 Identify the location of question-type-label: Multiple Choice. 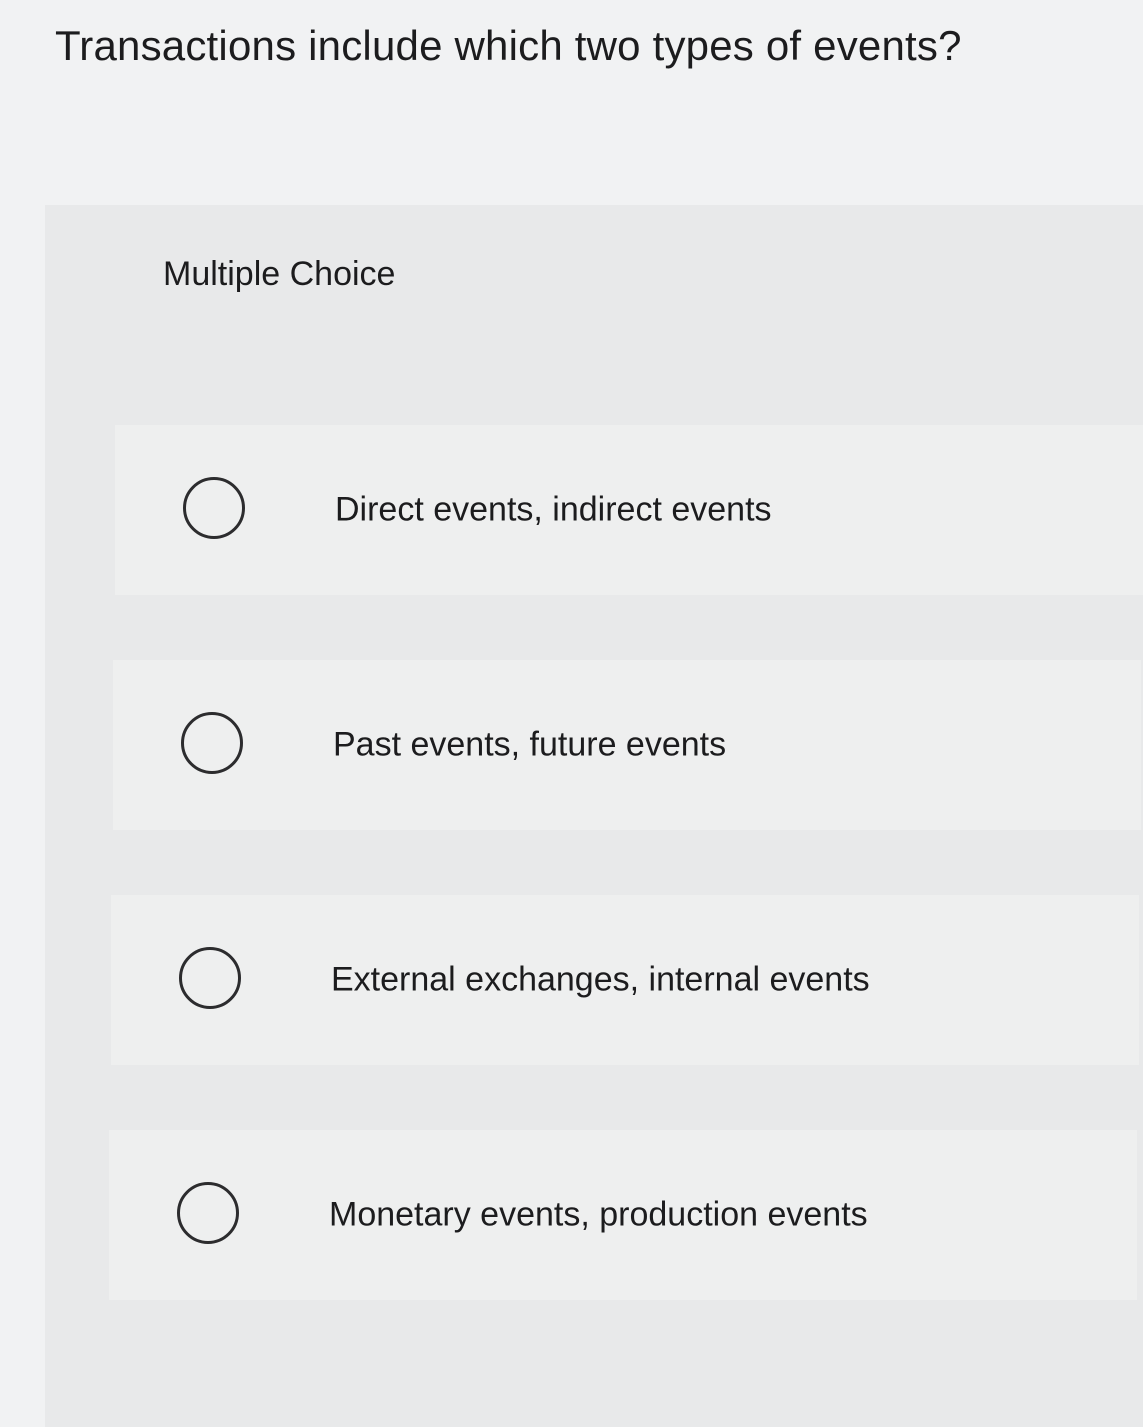
(279, 274).